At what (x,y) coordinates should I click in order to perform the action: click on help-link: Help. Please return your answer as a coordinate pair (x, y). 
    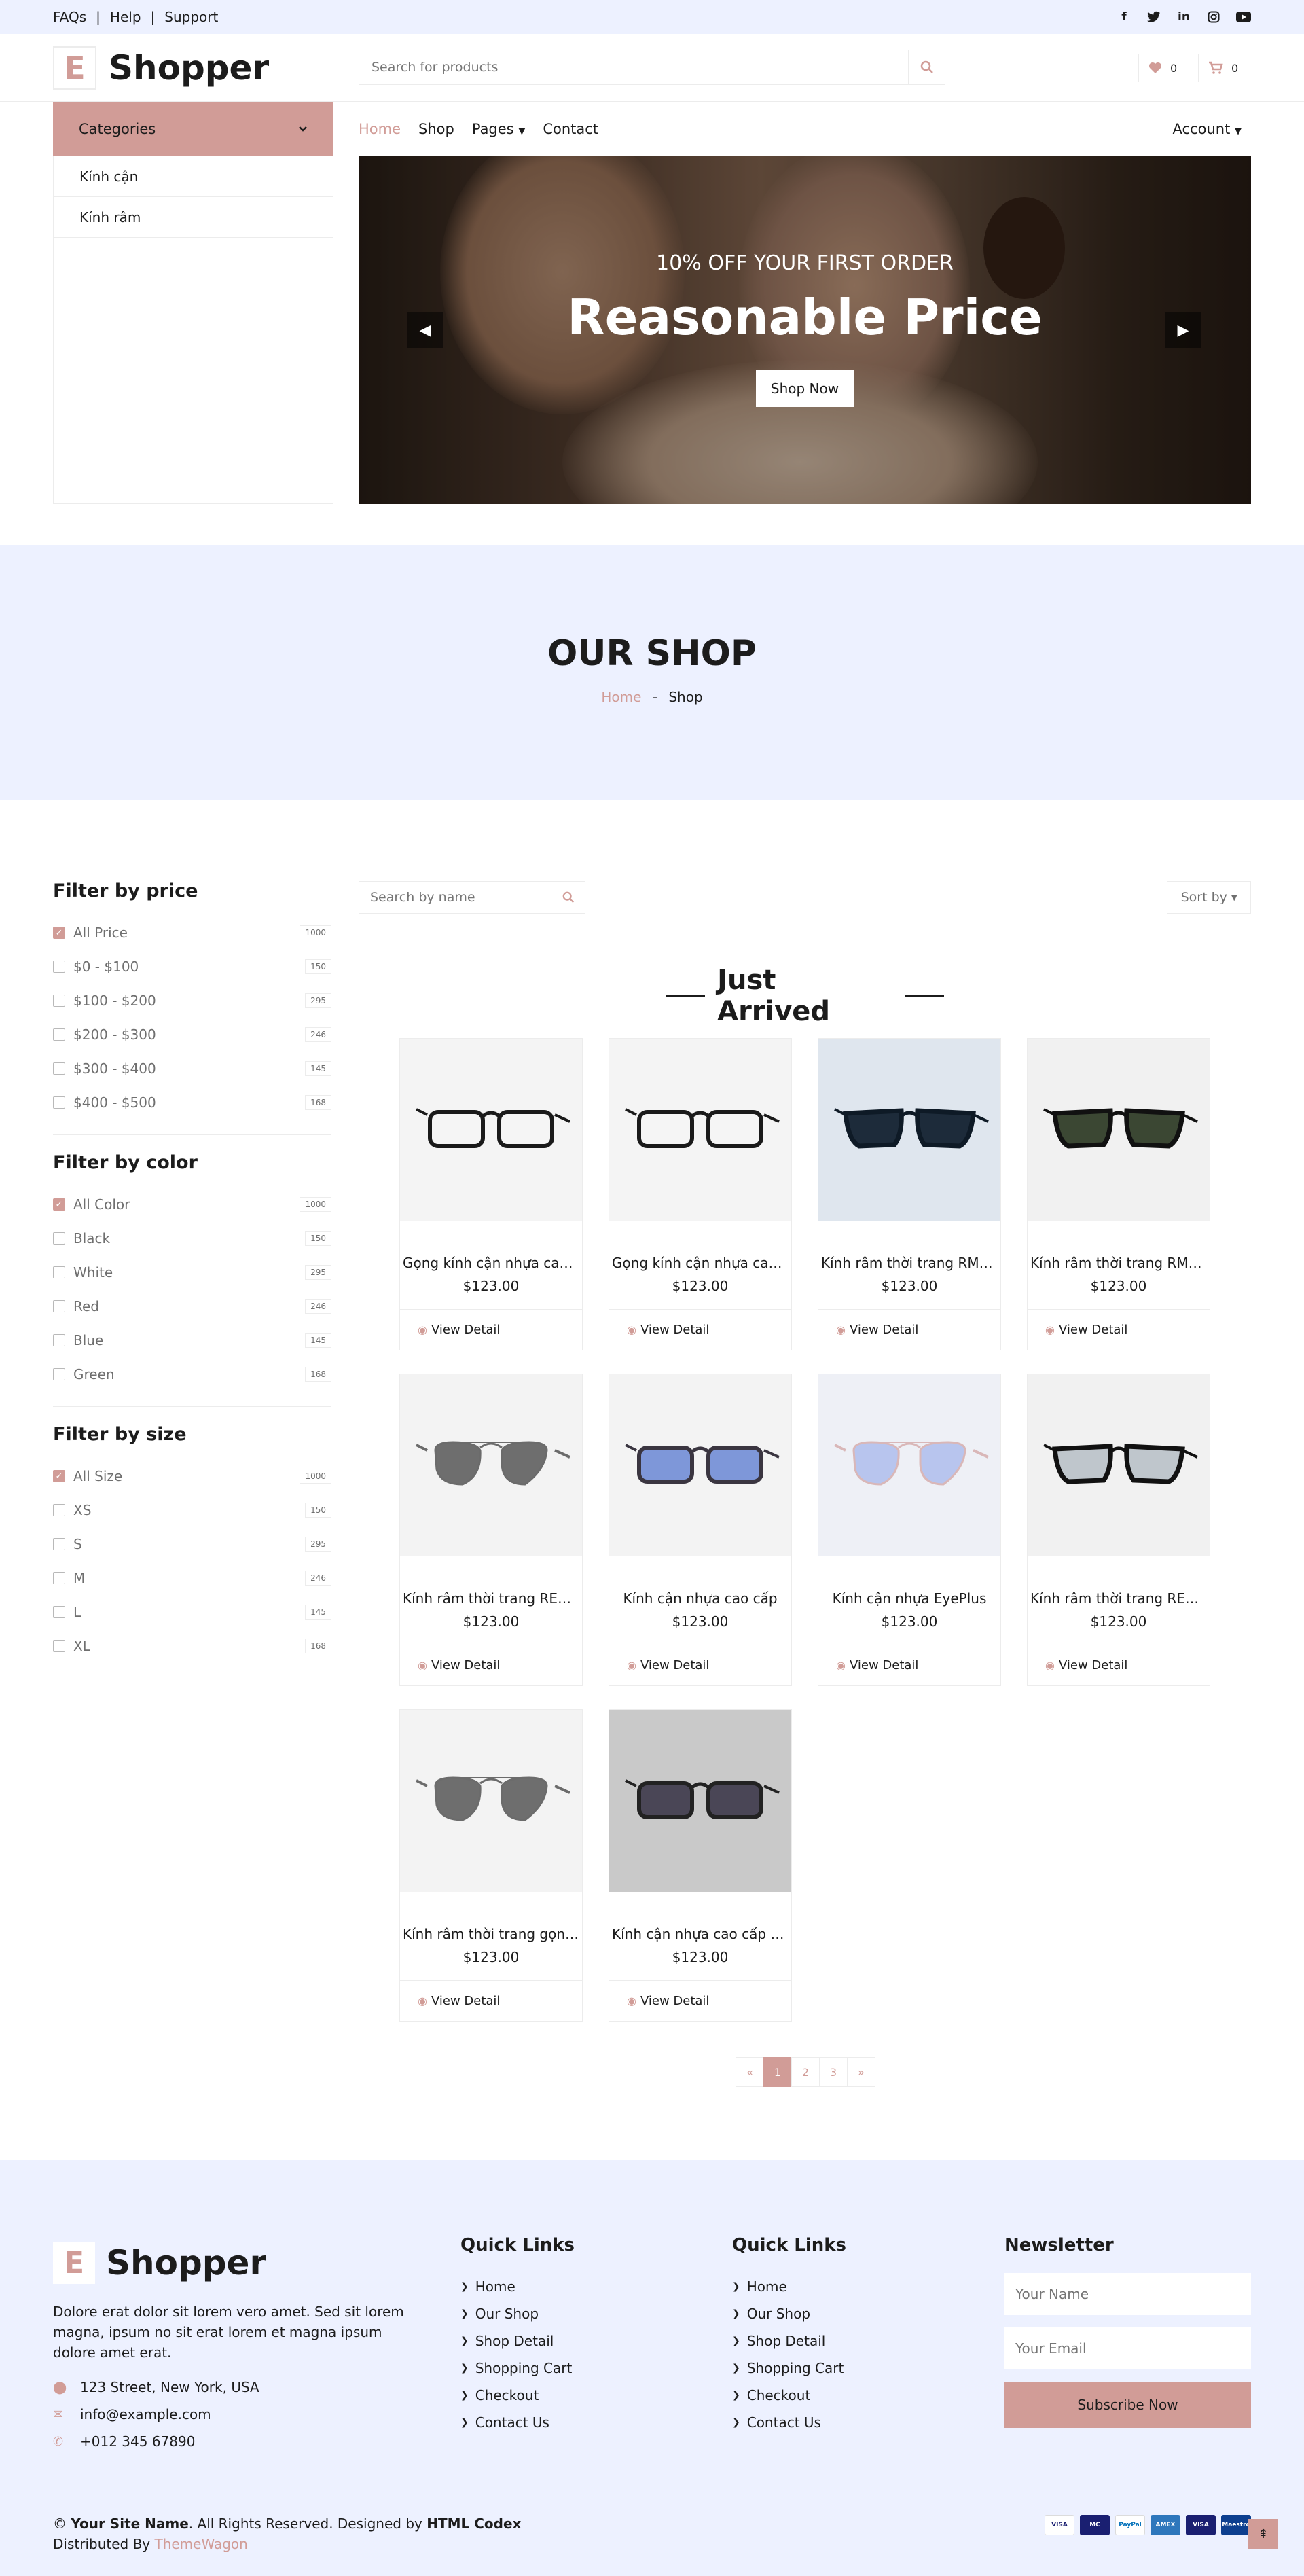
    Looking at the image, I should click on (125, 17).